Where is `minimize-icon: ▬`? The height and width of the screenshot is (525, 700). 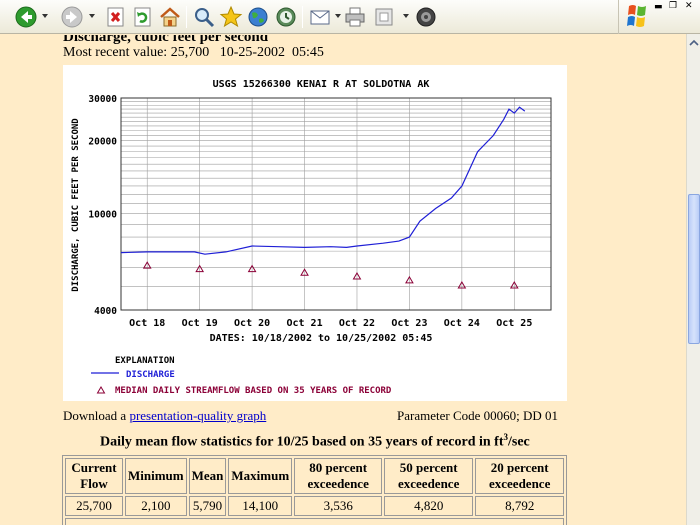
minimize-icon: ▬ is located at coordinates (658, 7).